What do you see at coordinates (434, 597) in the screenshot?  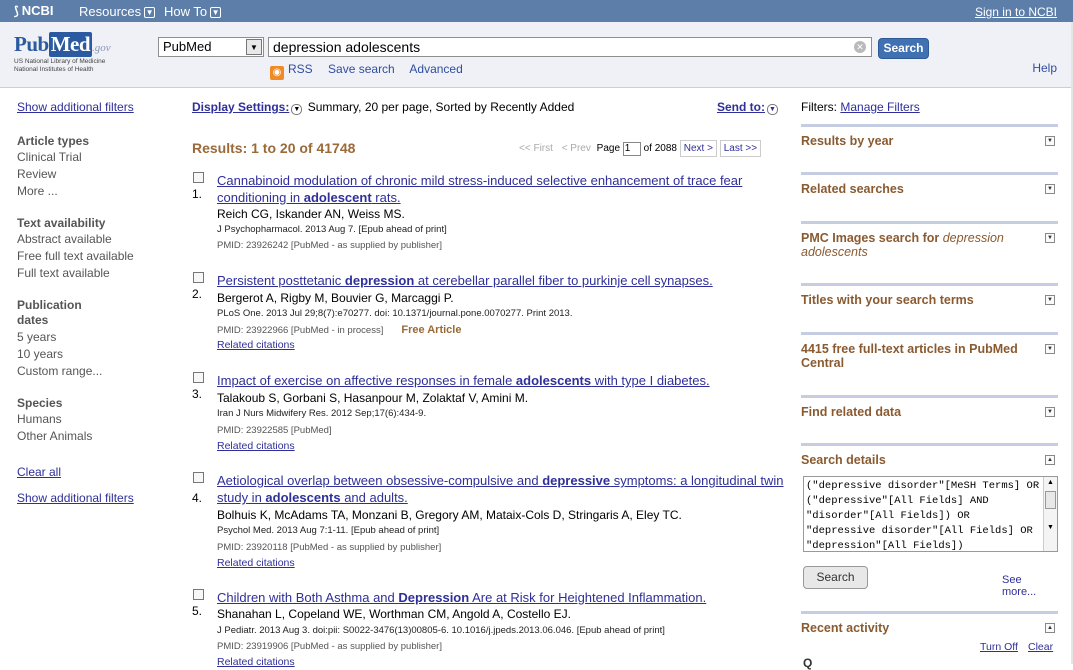 I see `title-highlight-term: Depression` at bounding box center [434, 597].